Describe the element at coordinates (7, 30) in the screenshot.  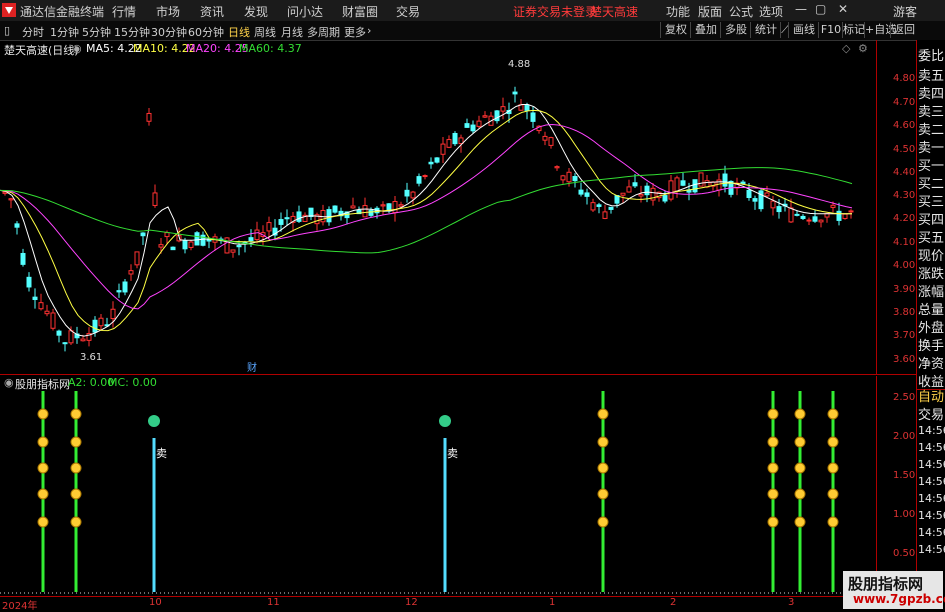
I see `layout-toggle-icon: ▯` at that location.